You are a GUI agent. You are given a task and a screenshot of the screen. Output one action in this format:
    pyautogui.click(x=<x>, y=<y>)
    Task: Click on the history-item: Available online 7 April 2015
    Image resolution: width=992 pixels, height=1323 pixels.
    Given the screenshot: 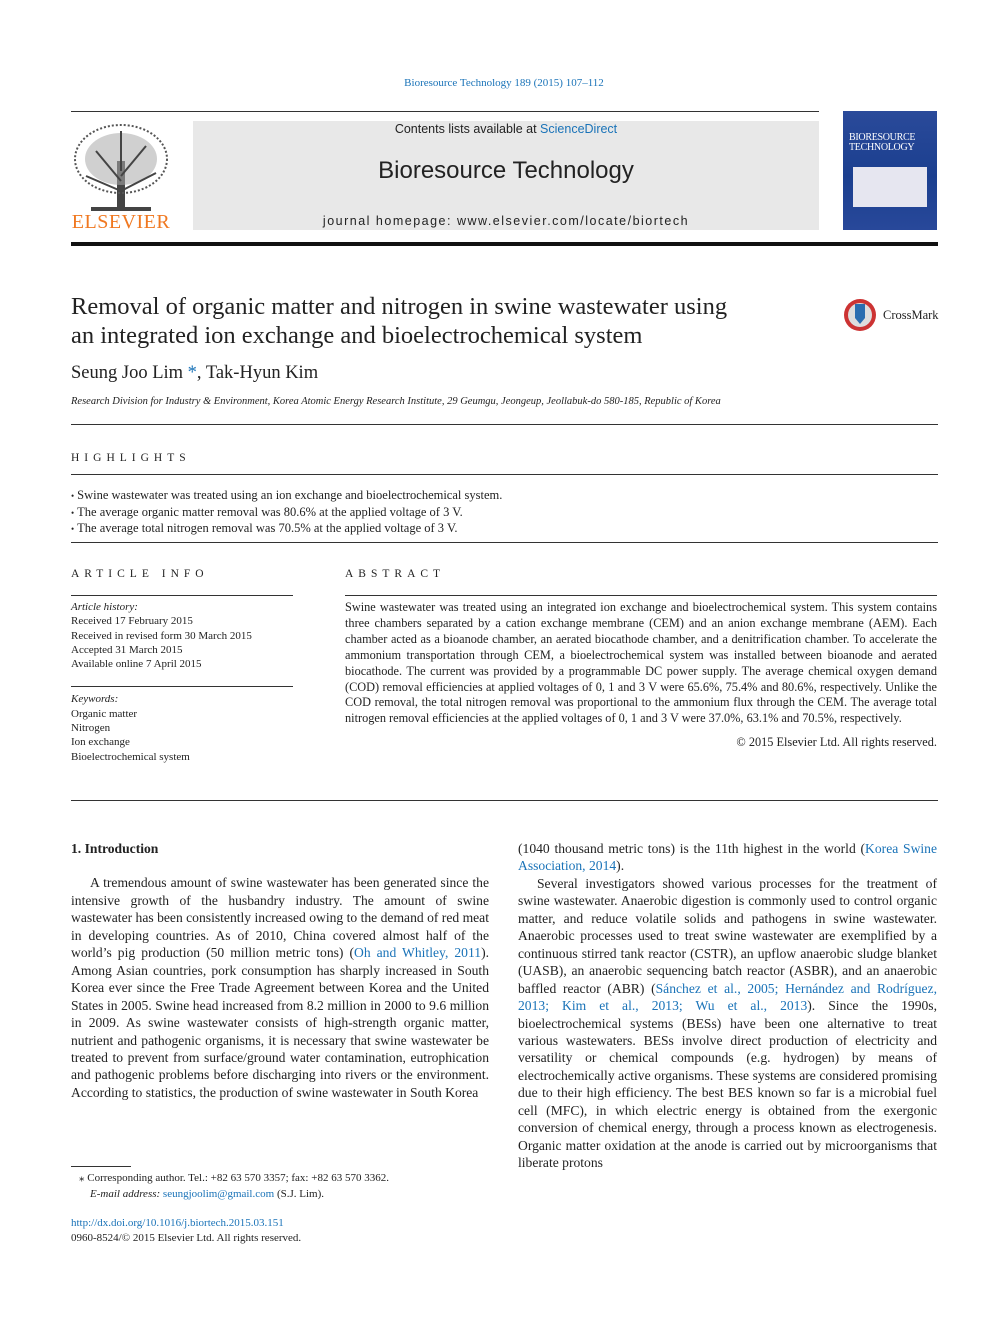 What is the action you would take?
    pyautogui.click(x=136, y=664)
    